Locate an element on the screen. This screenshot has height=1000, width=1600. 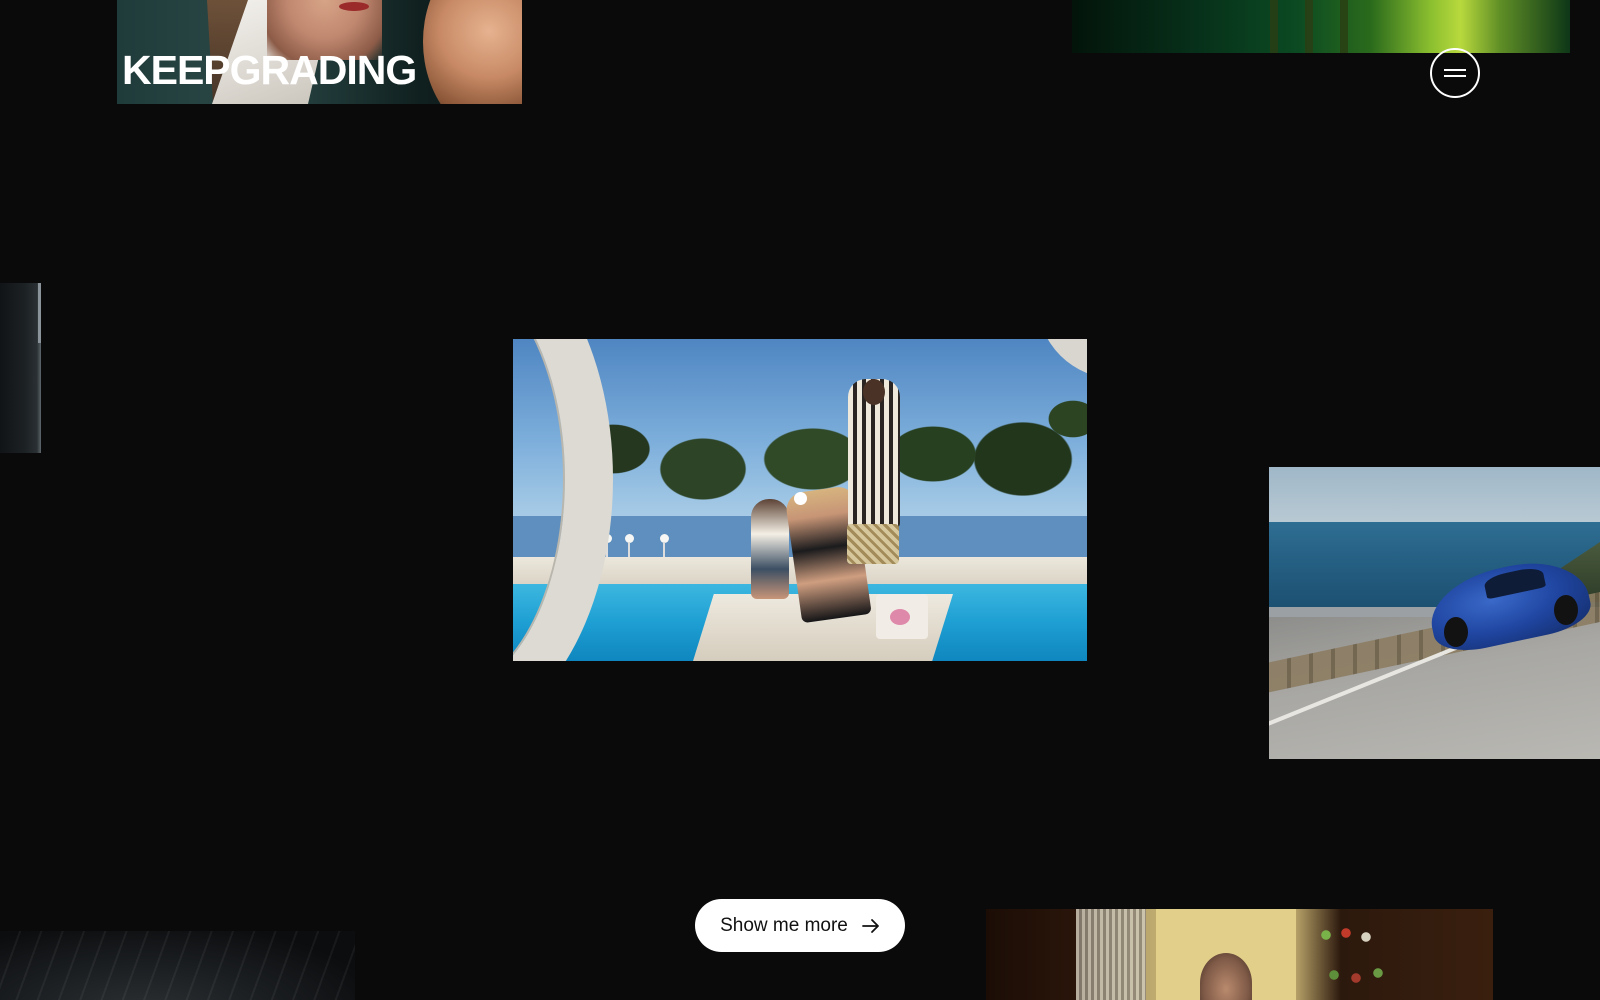
cursor-dot is located at coordinates (800, 498).